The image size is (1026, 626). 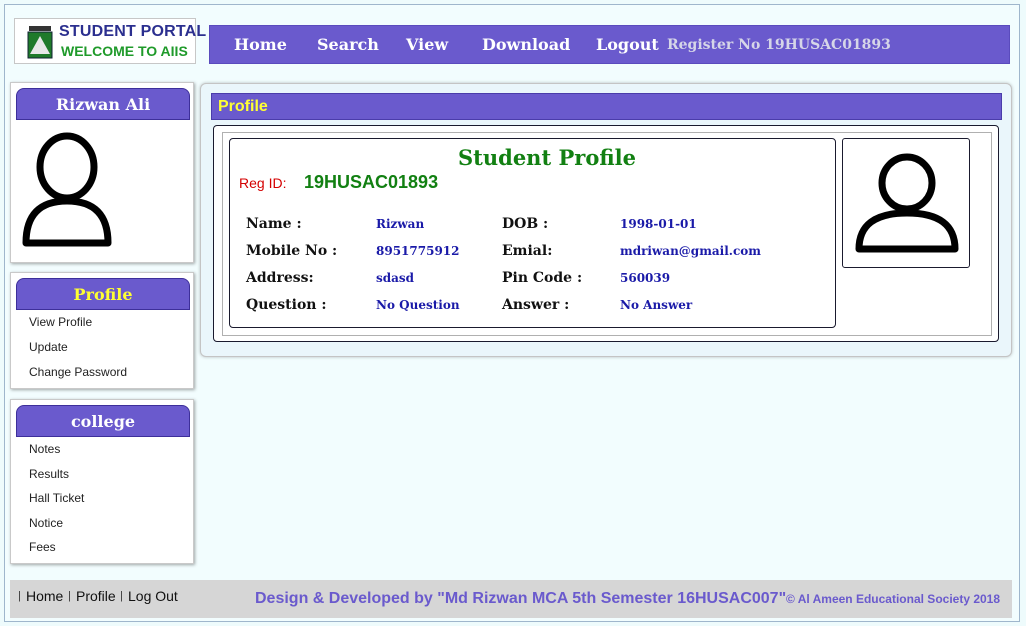 I want to click on pincode-label: Pin Code :, so click(x=542, y=278).